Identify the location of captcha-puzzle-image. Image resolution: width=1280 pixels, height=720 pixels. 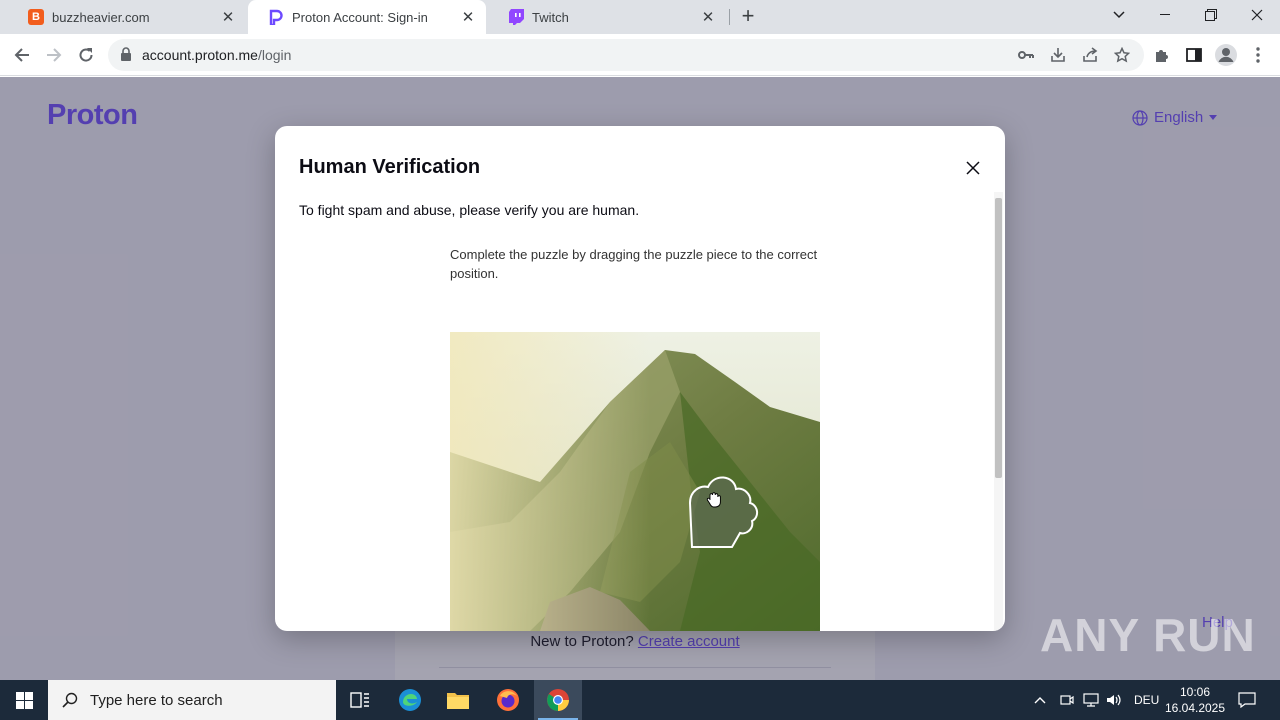
(635, 481).